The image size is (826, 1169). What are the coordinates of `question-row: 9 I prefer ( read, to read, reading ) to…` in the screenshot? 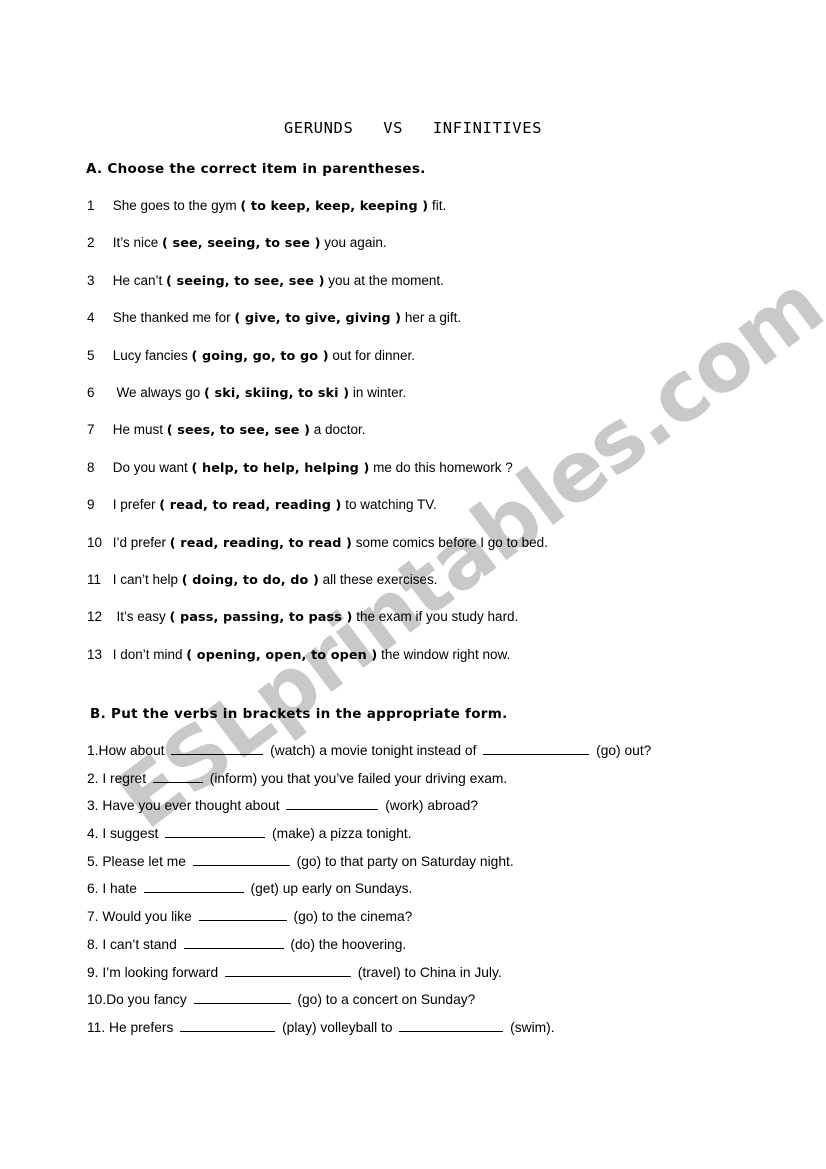 It's located at (437, 515).